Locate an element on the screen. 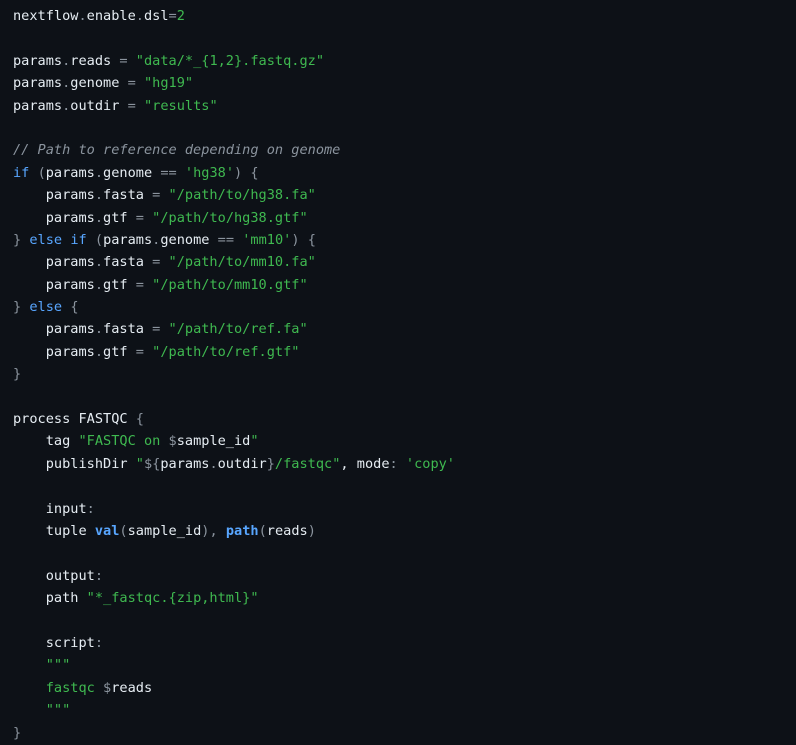 The width and height of the screenshot is (796, 745). code-token-op: == is located at coordinates (168, 172).